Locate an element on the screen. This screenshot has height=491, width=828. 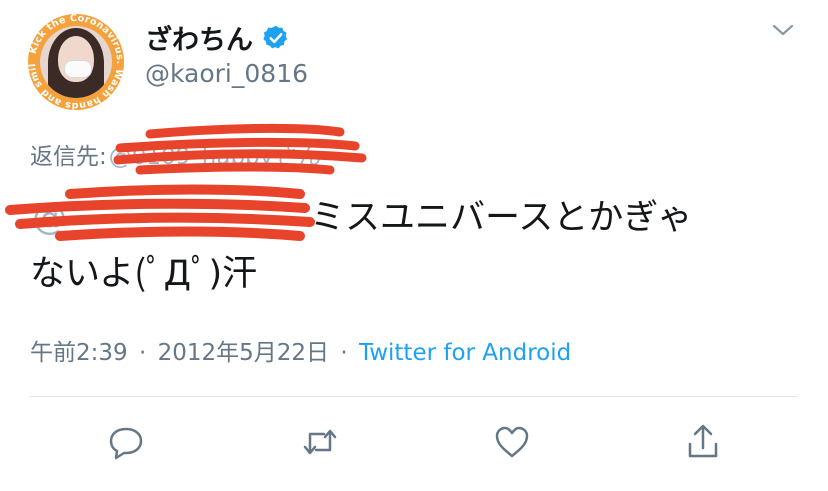
reply-to-label: 返信先: is located at coordinates (68, 157).